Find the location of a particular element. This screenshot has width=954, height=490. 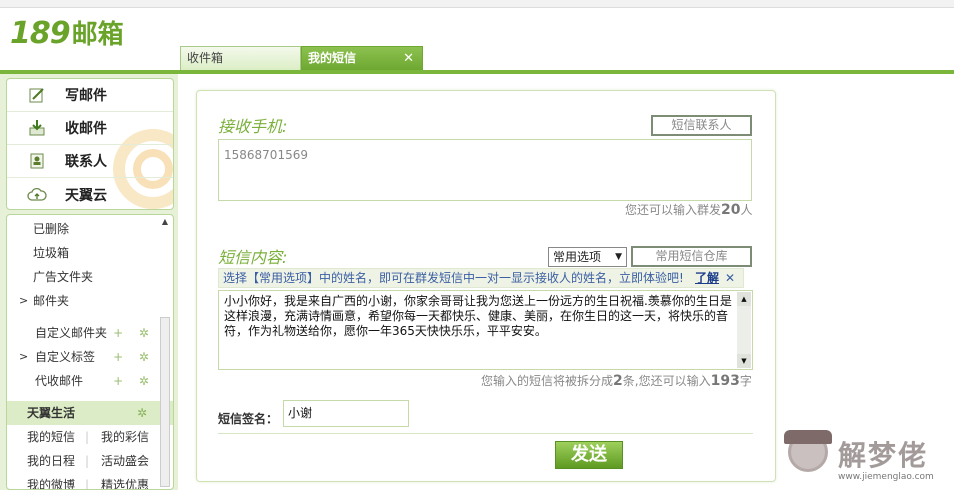

folder-label: 自定义标签 is located at coordinates (65, 357).